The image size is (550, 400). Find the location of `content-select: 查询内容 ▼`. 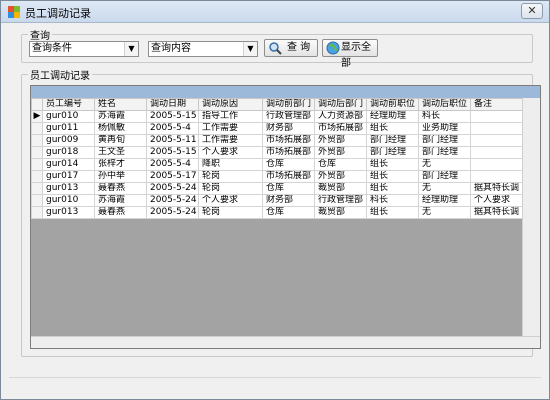

content-select: 查询内容 ▼ is located at coordinates (203, 49).